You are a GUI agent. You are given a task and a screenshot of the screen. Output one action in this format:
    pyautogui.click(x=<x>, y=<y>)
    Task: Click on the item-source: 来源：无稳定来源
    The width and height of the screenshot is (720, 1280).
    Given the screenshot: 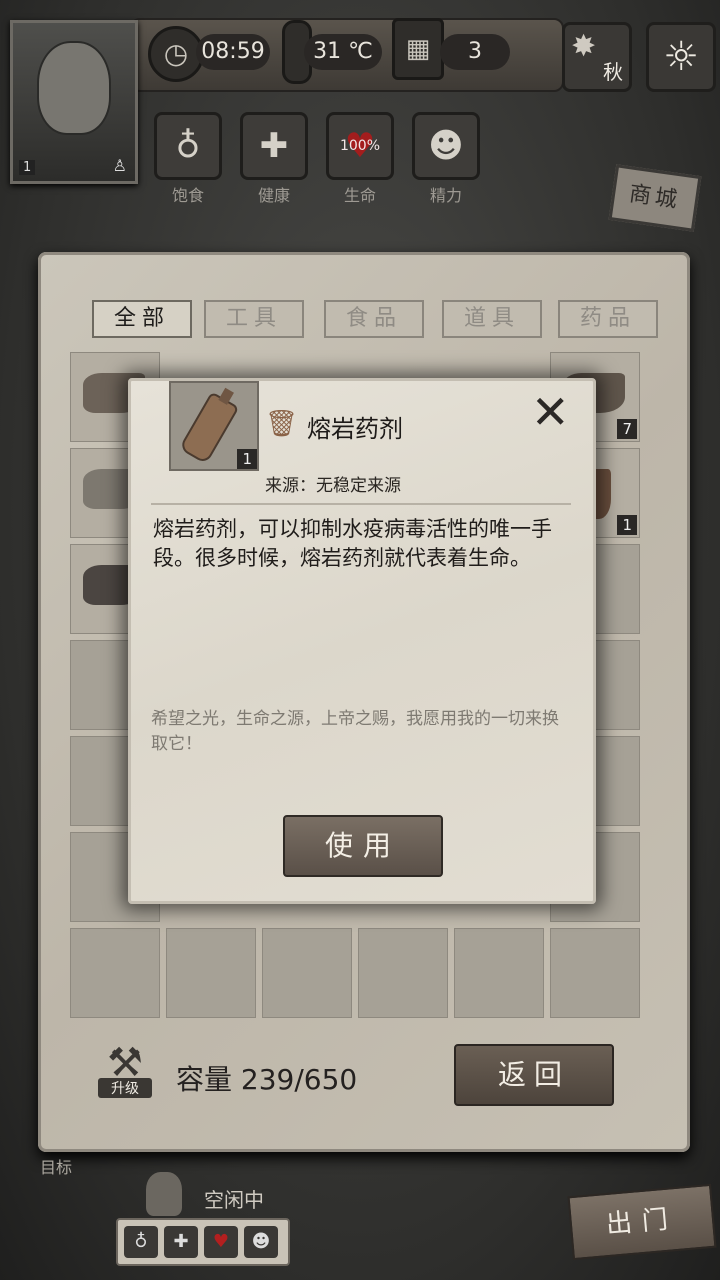 What is the action you would take?
    pyautogui.click(x=333, y=486)
    